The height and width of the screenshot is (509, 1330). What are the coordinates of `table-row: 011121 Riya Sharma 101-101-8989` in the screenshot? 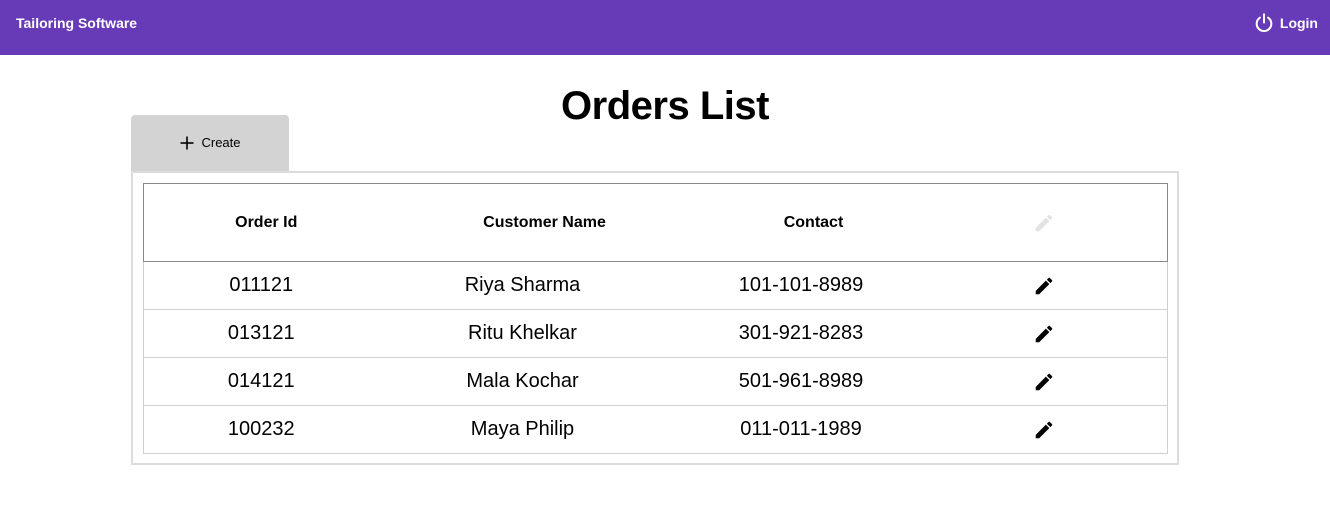 It's located at (655, 285).